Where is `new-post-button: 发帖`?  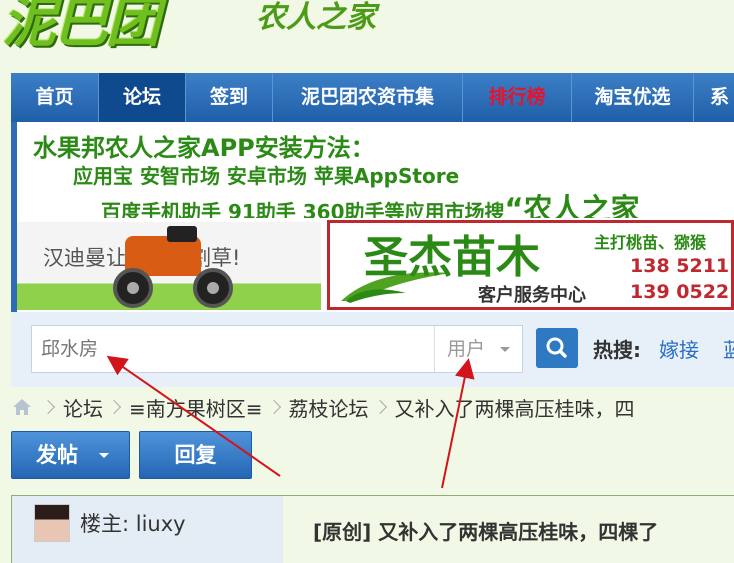 new-post-button: 发帖 is located at coordinates (70, 455).